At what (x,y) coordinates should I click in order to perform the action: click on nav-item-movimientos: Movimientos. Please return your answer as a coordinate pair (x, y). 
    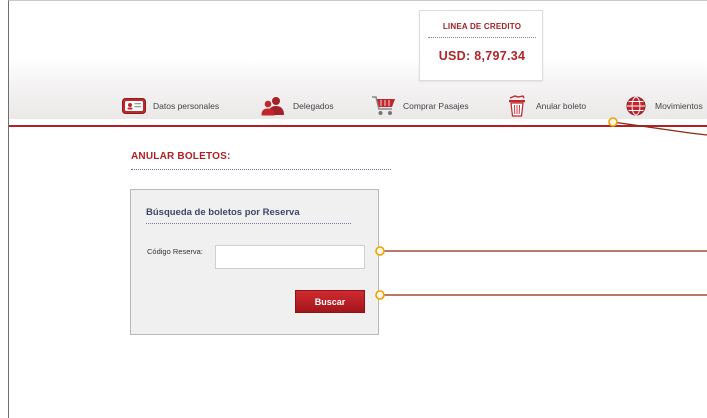
    Looking at the image, I should click on (663, 106).